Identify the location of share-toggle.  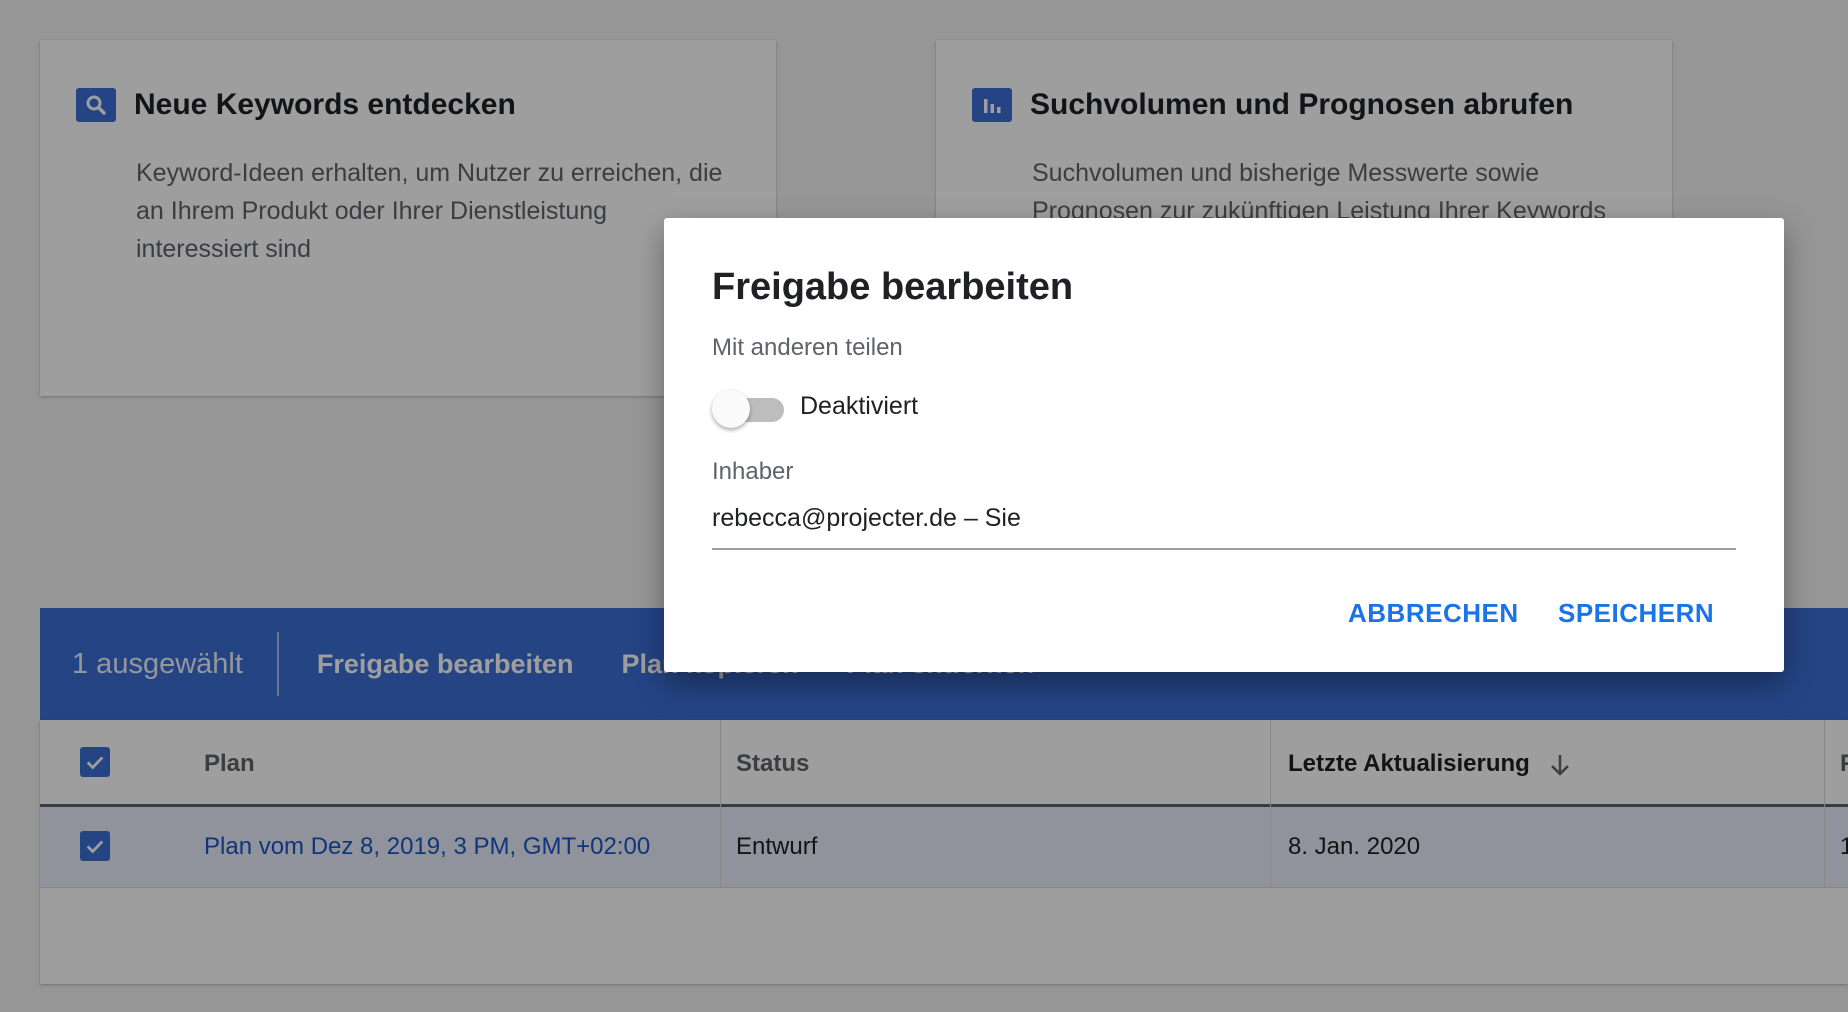
(750, 408).